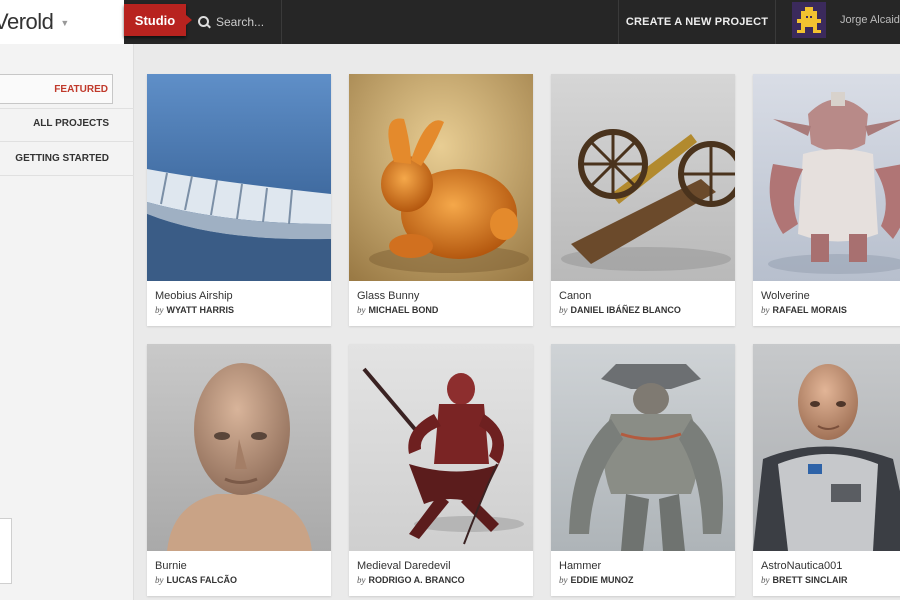 This screenshot has width=900, height=600. What do you see at coordinates (697, 22) in the screenshot?
I see `create-project-button: CREATE A NEW PROJECT` at bounding box center [697, 22].